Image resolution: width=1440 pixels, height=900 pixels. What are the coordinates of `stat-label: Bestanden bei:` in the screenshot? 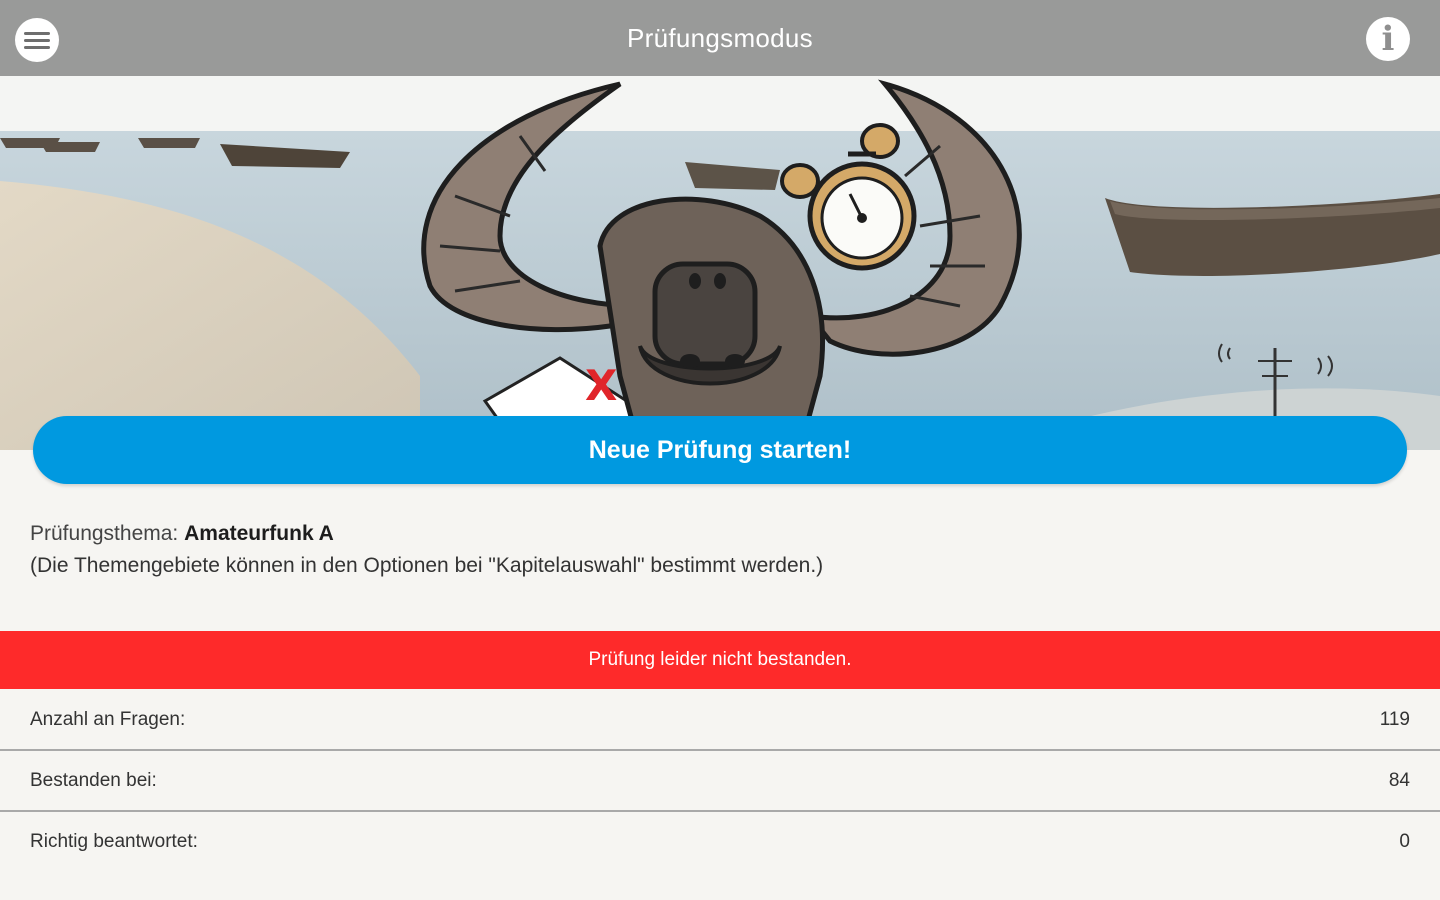 It's located at (93, 780).